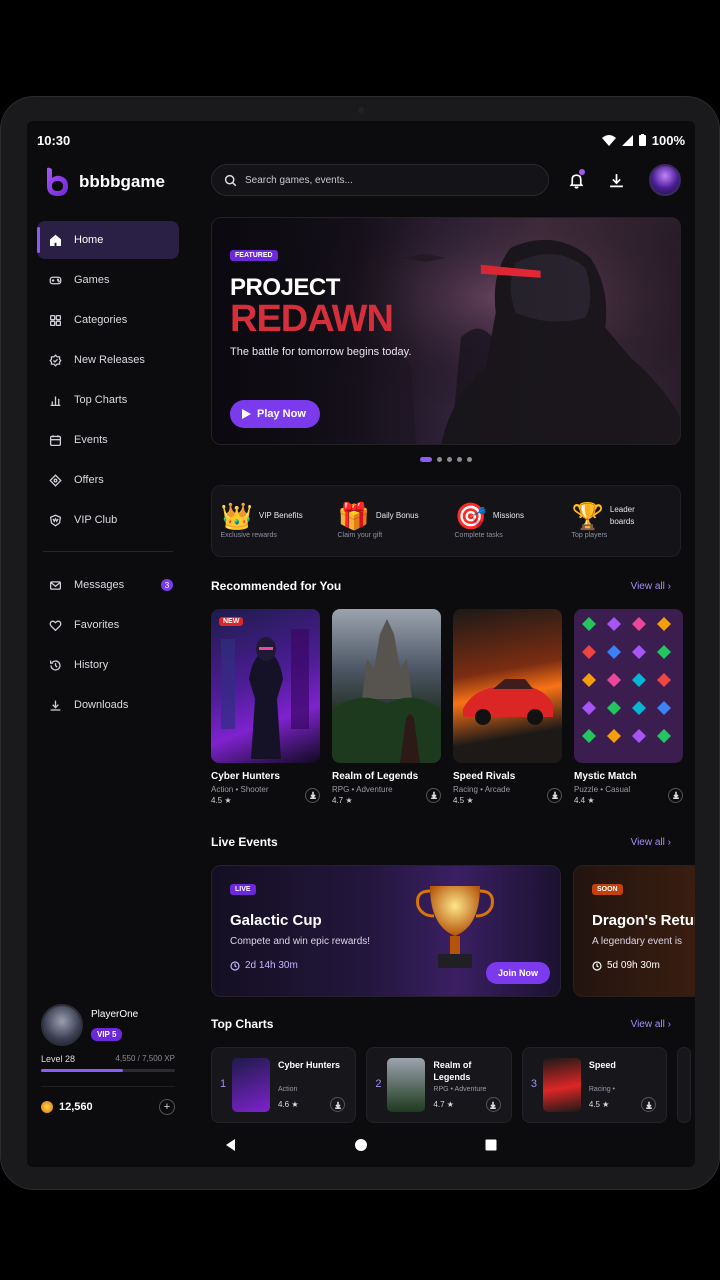 The image size is (720, 1280). What do you see at coordinates (108, 665) in the screenshot?
I see `nav-item-history: History` at bounding box center [108, 665].